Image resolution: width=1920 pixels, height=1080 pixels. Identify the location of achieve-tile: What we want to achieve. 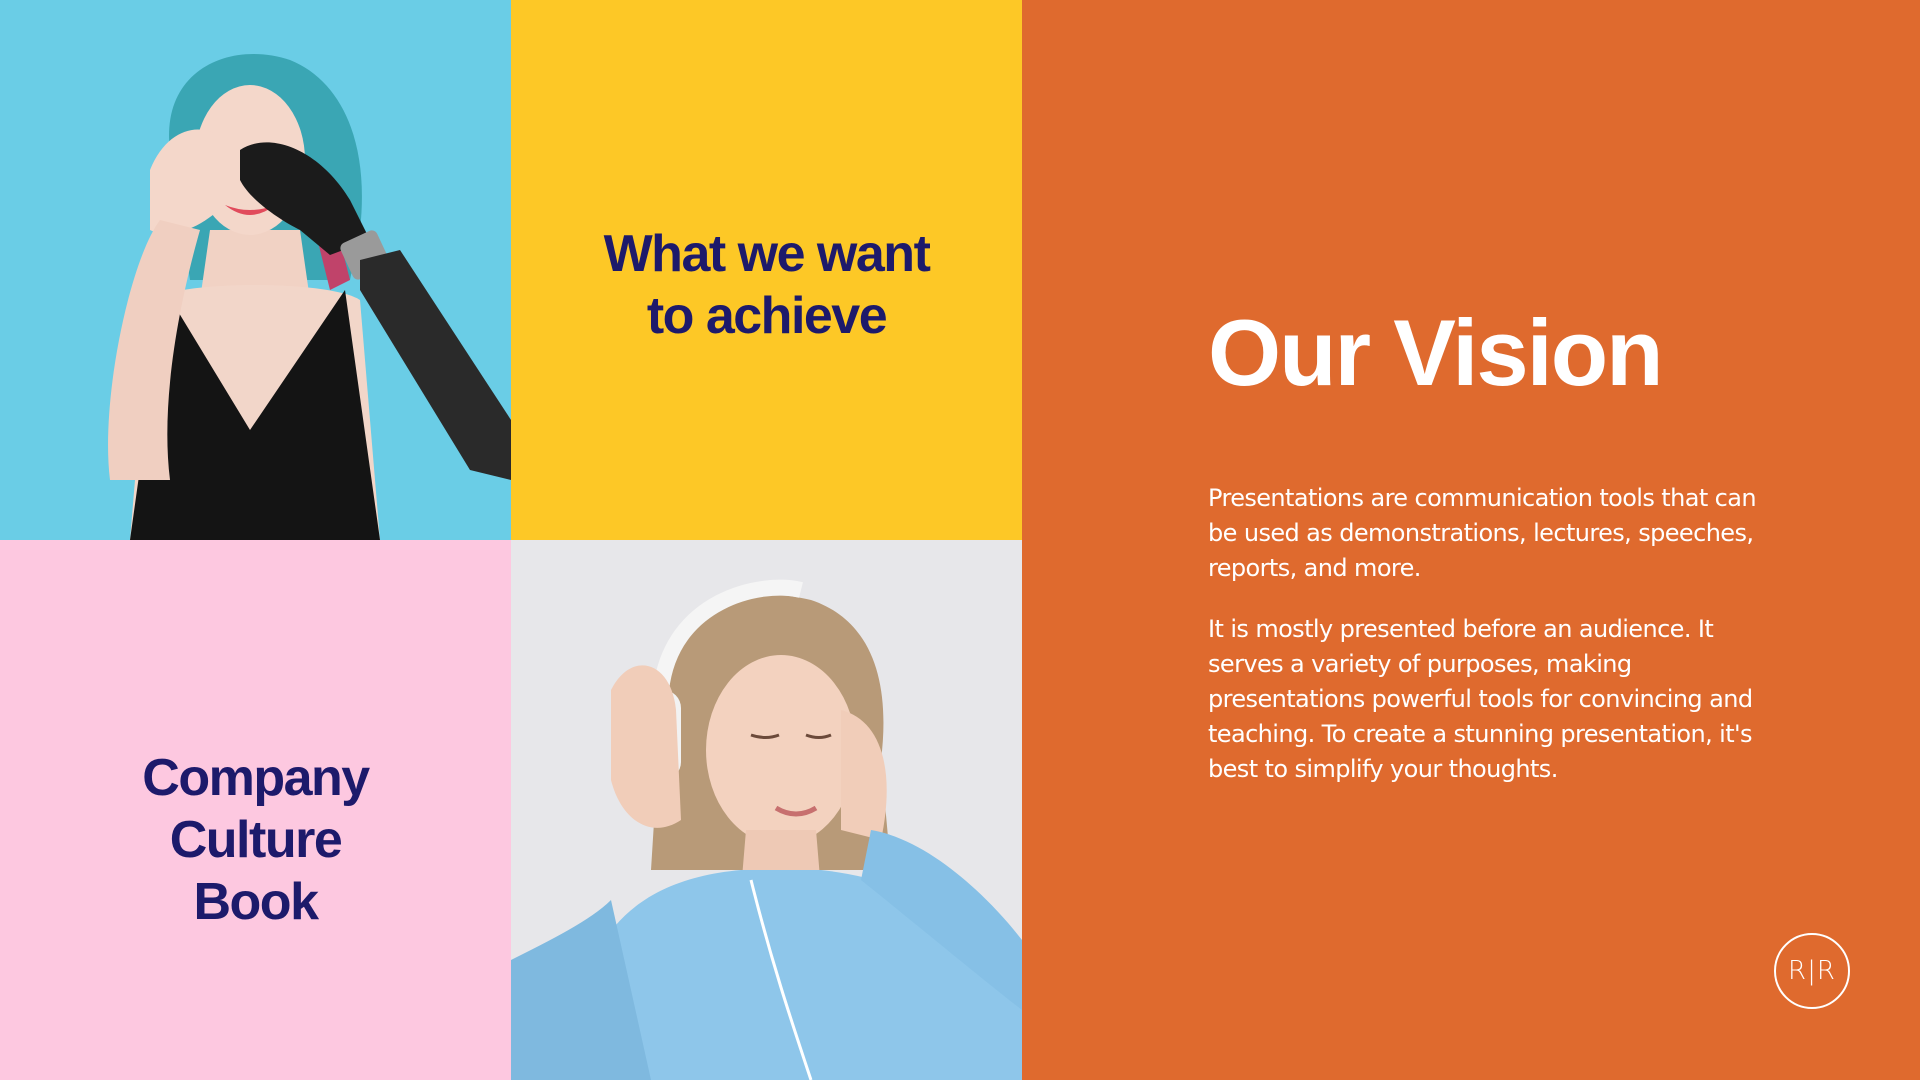
(766, 270).